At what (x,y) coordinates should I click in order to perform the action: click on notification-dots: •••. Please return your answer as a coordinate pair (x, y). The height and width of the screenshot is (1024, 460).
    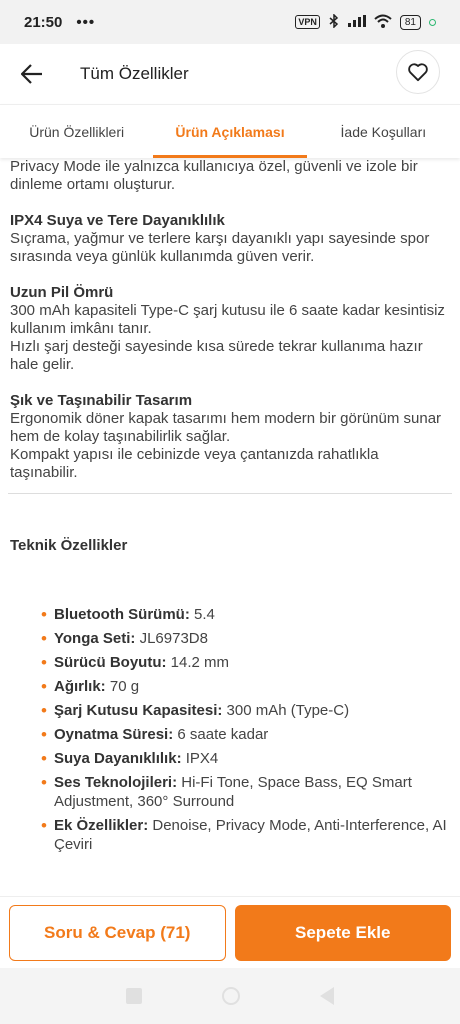
    Looking at the image, I should click on (86, 22).